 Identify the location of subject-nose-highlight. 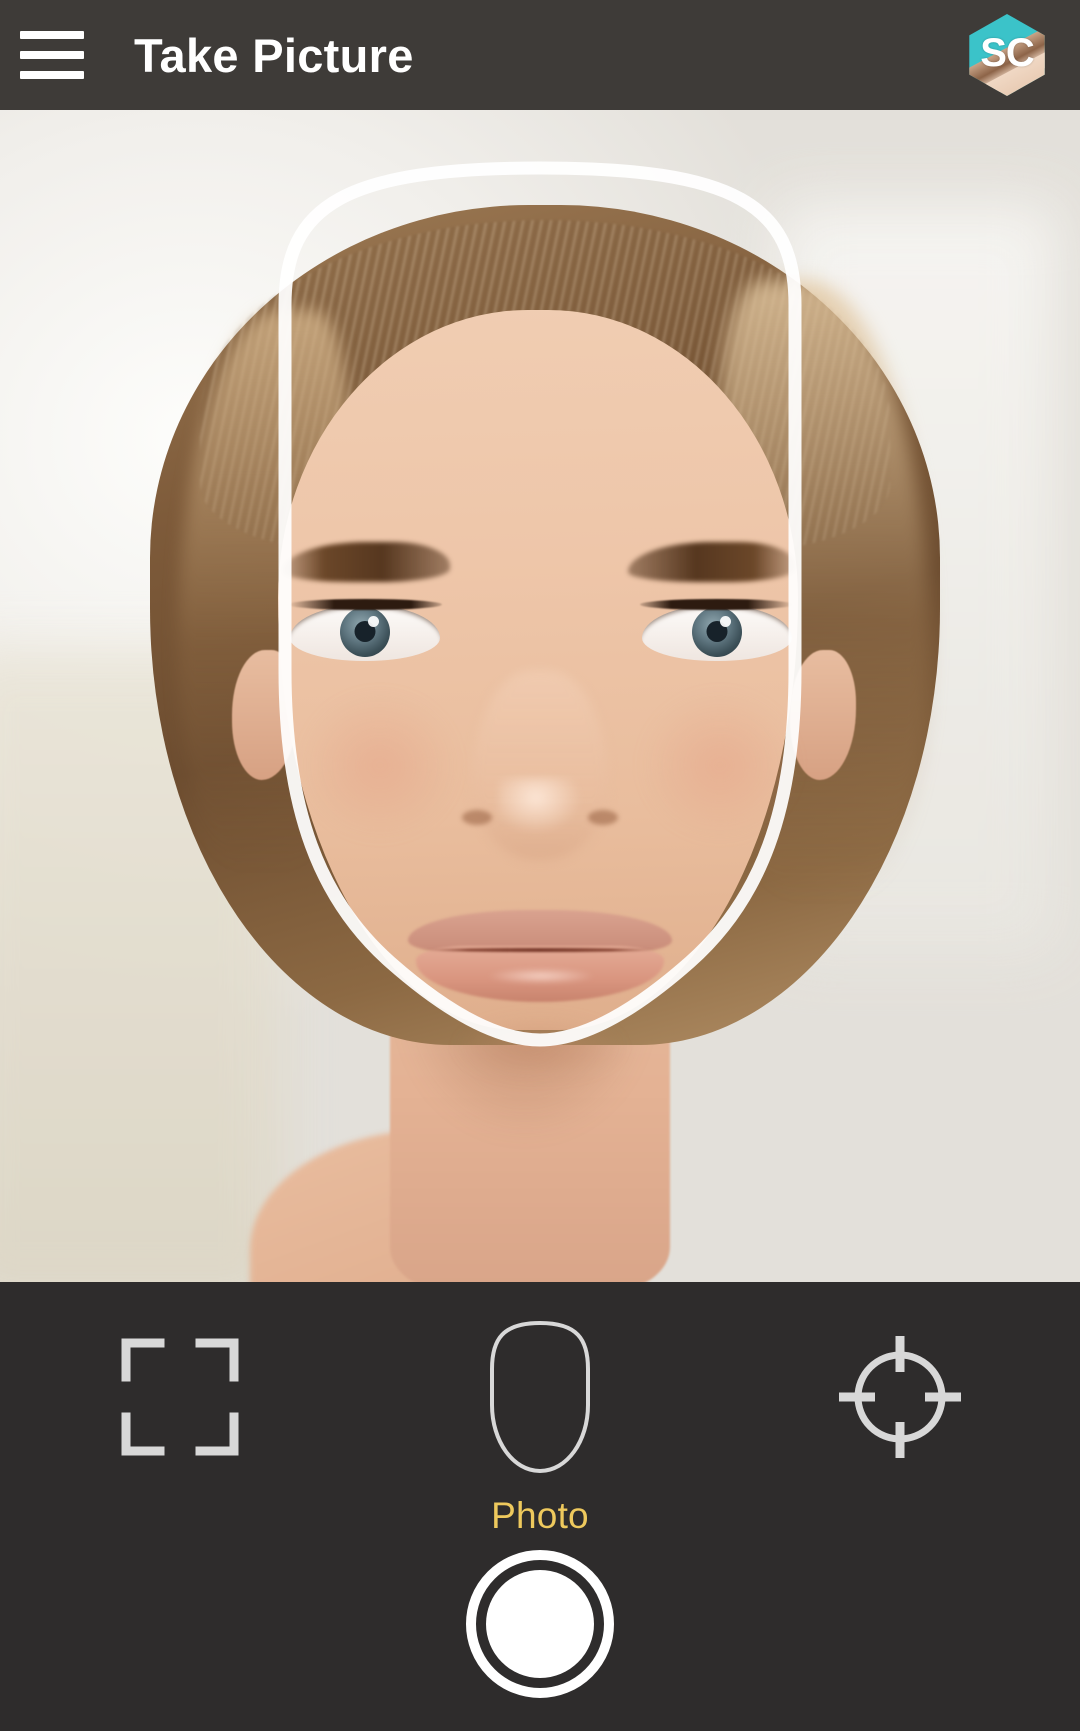
(540, 806).